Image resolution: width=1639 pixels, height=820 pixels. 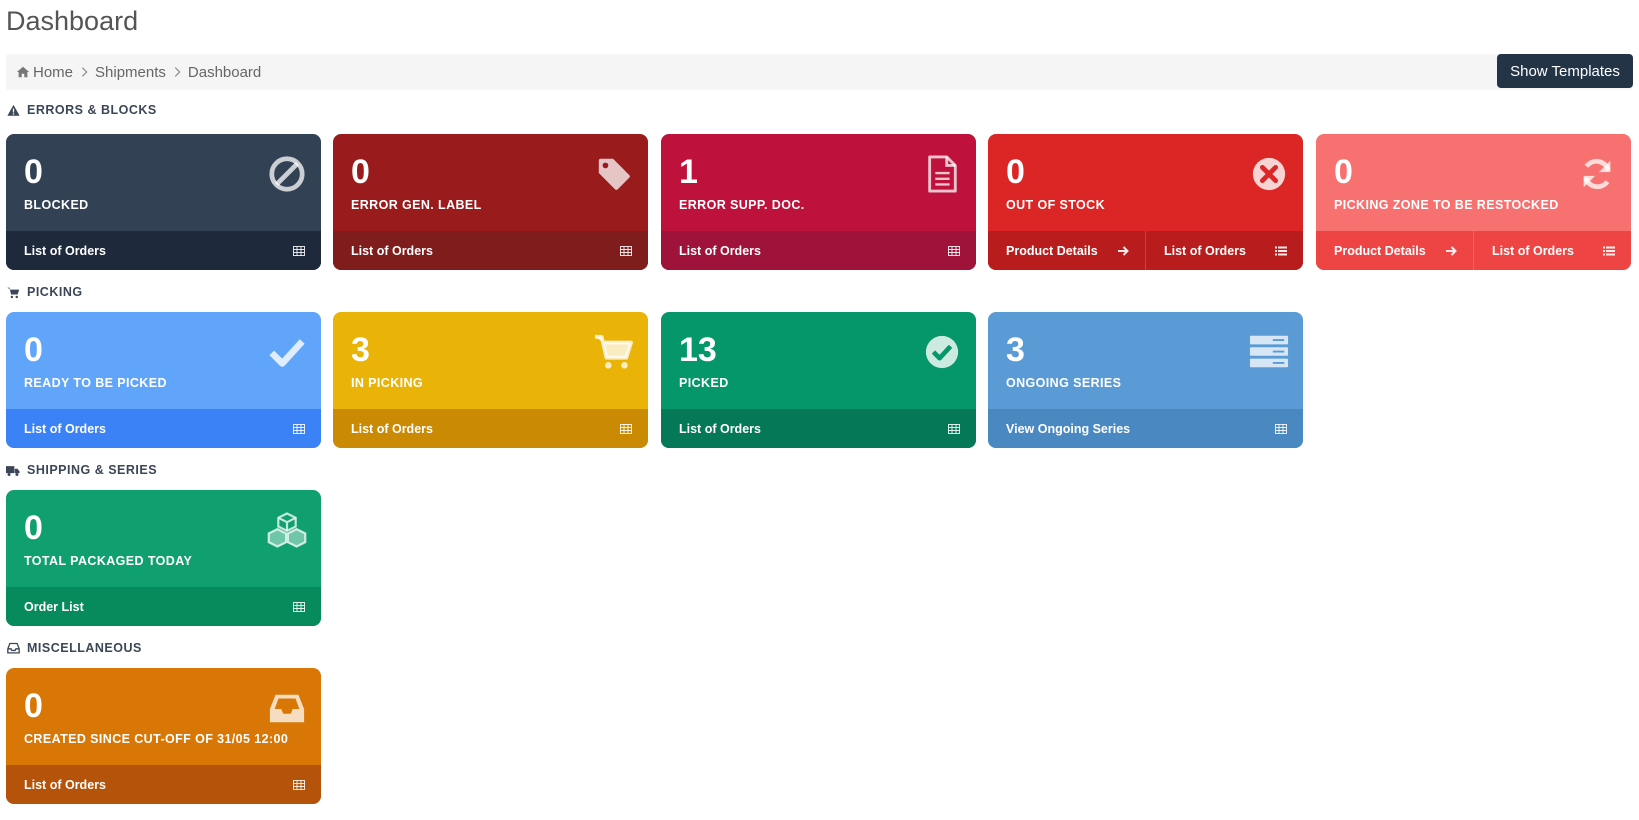 What do you see at coordinates (1446, 205) in the screenshot?
I see `card-label: PICKING ZONE TO BE RESTOCKED` at bounding box center [1446, 205].